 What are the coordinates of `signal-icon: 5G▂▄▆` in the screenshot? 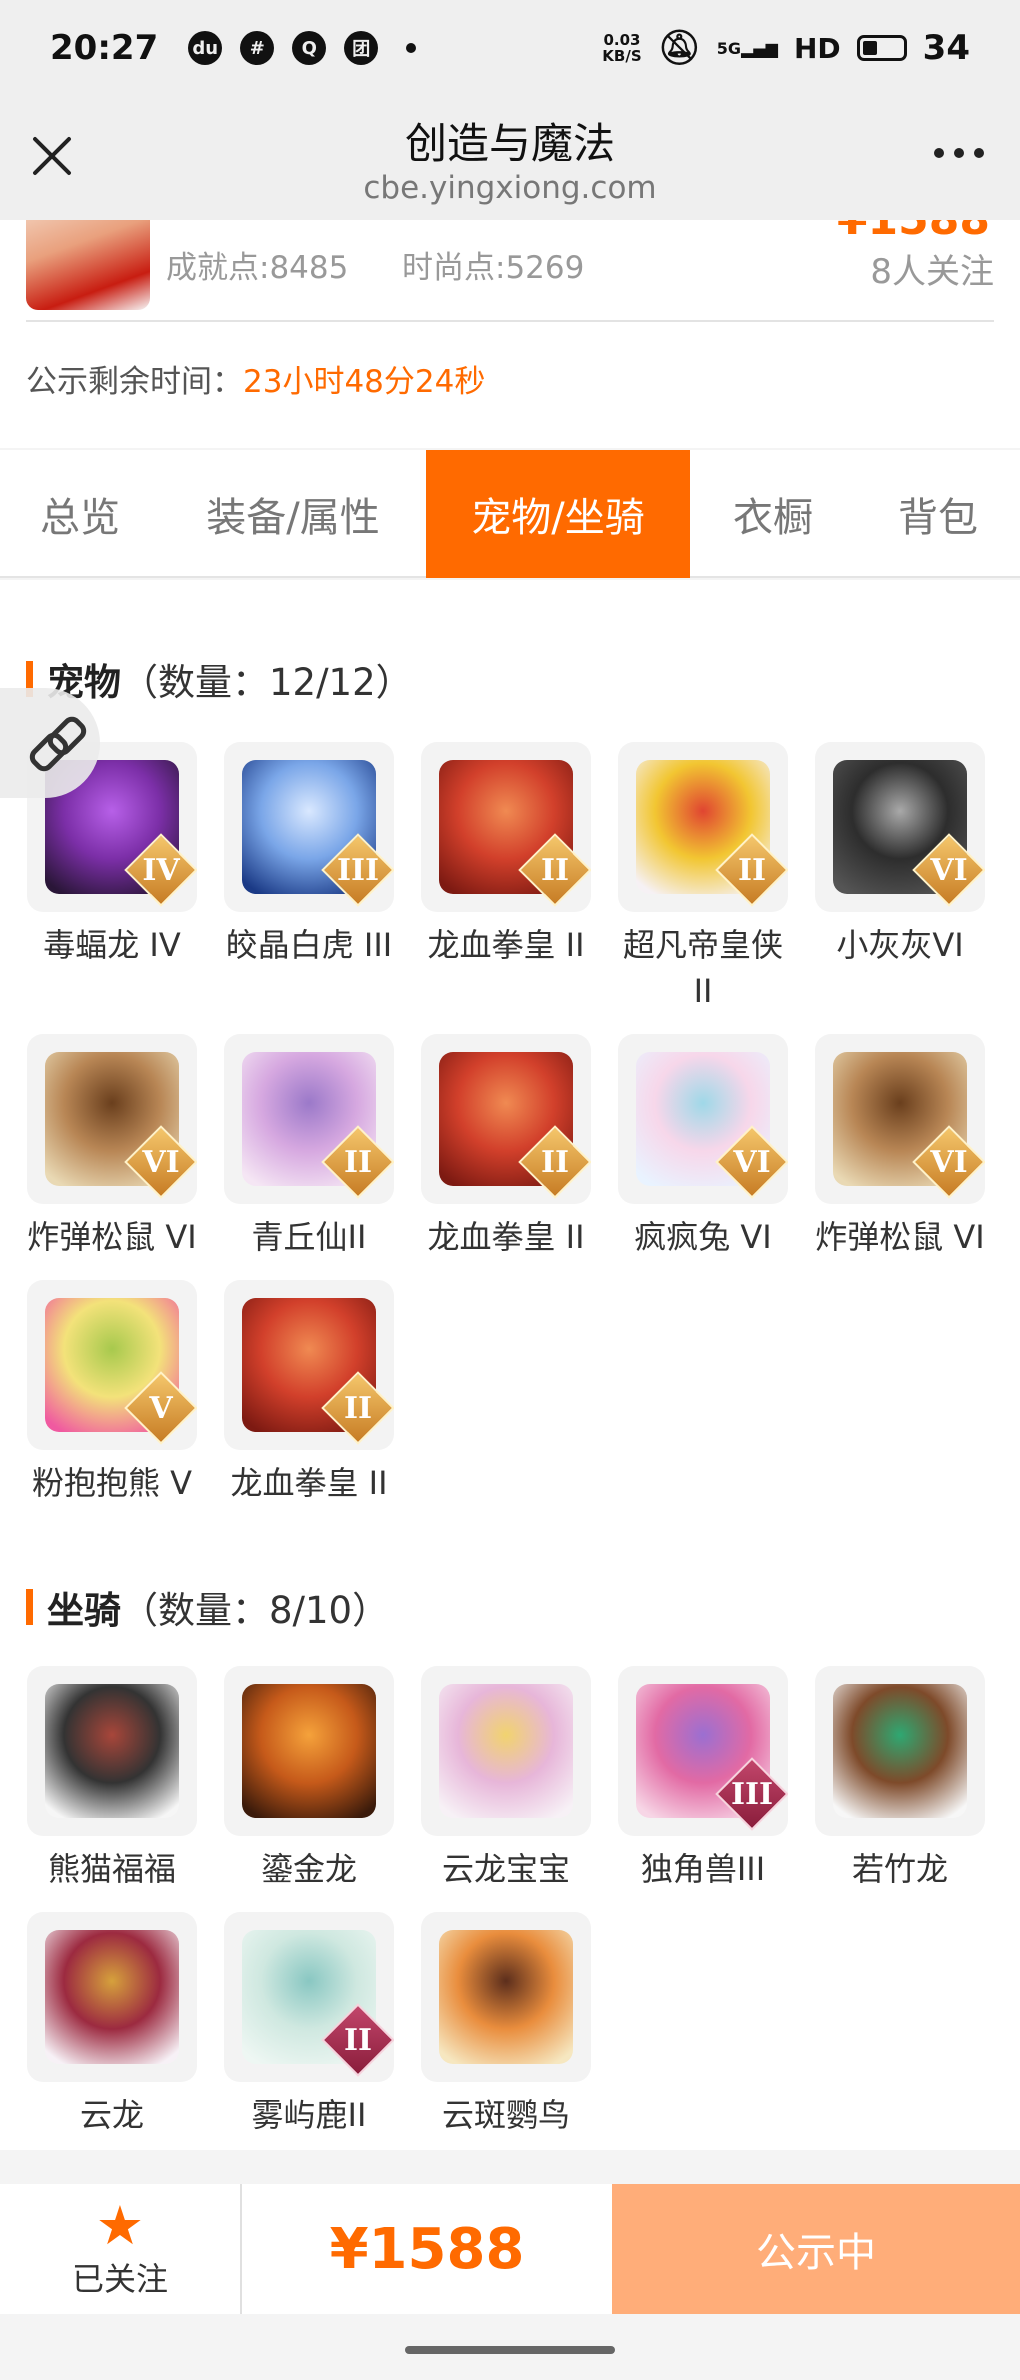 It's located at (747, 48).